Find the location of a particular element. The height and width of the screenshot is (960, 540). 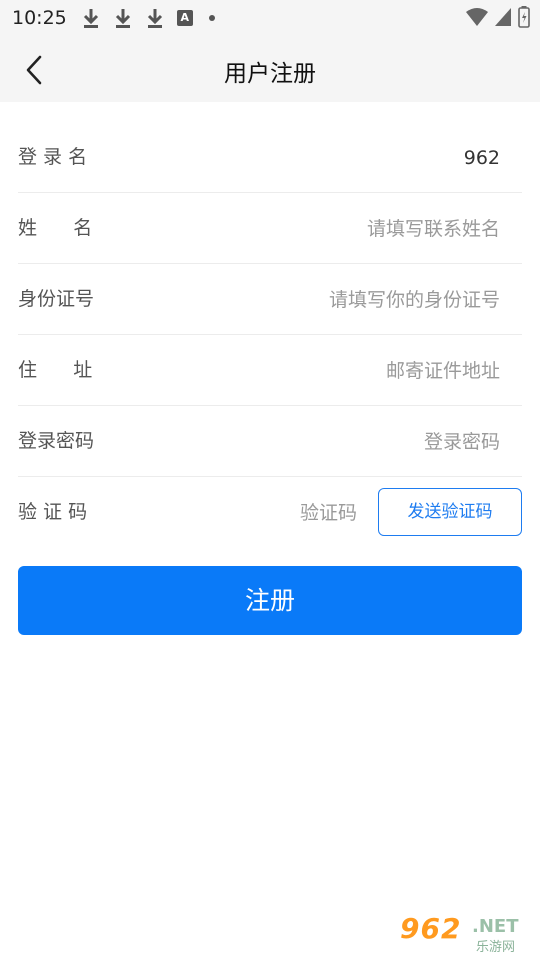

login-name-row: 登 录 名 is located at coordinates (270, 157).